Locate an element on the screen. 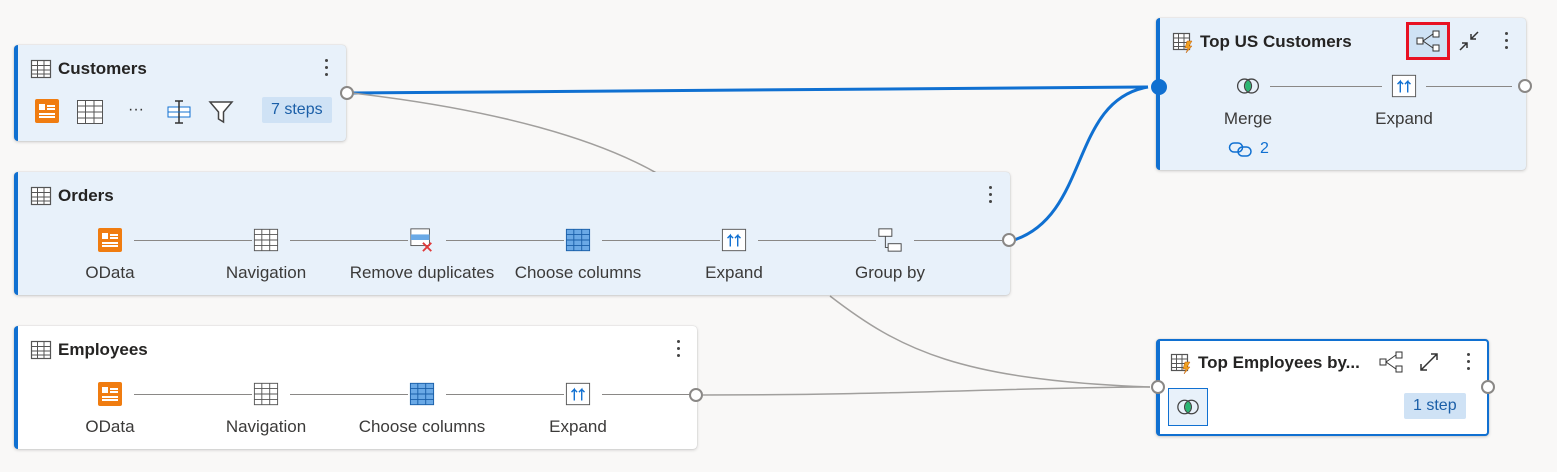 Image resolution: width=1557 pixels, height=472 pixels. step-label: Group by is located at coordinates (890, 272).